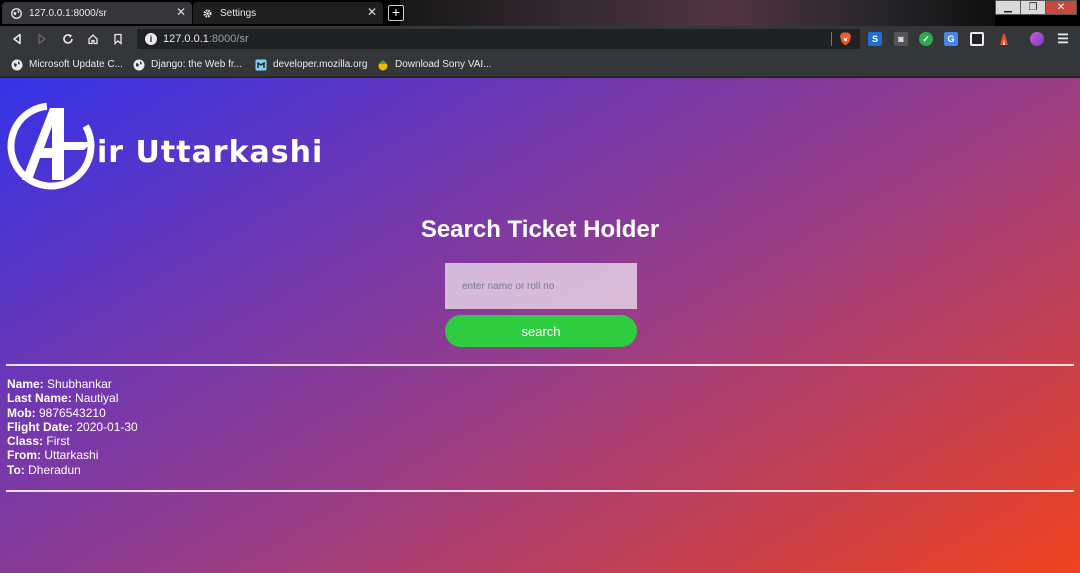 The image size is (1080, 573). What do you see at coordinates (93, 39) in the screenshot?
I see `home-icon` at bounding box center [93, 39].